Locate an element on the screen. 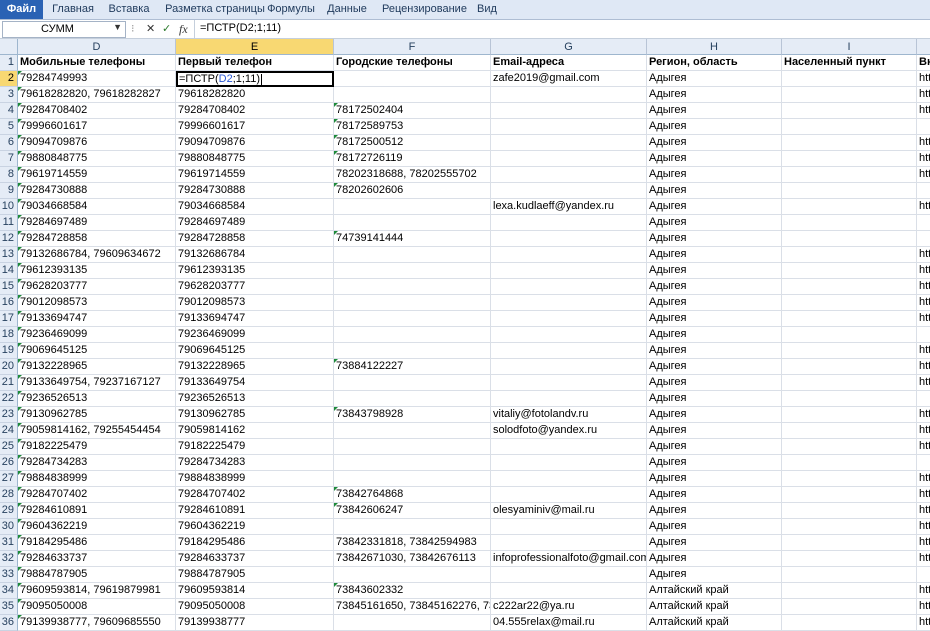 This screenshot has width=930, height=631. row-header: 13 is located at coordinates (9, 255).